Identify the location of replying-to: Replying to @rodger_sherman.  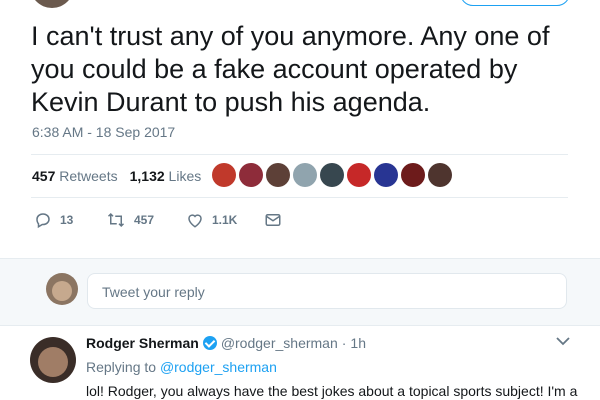
(181, 367).